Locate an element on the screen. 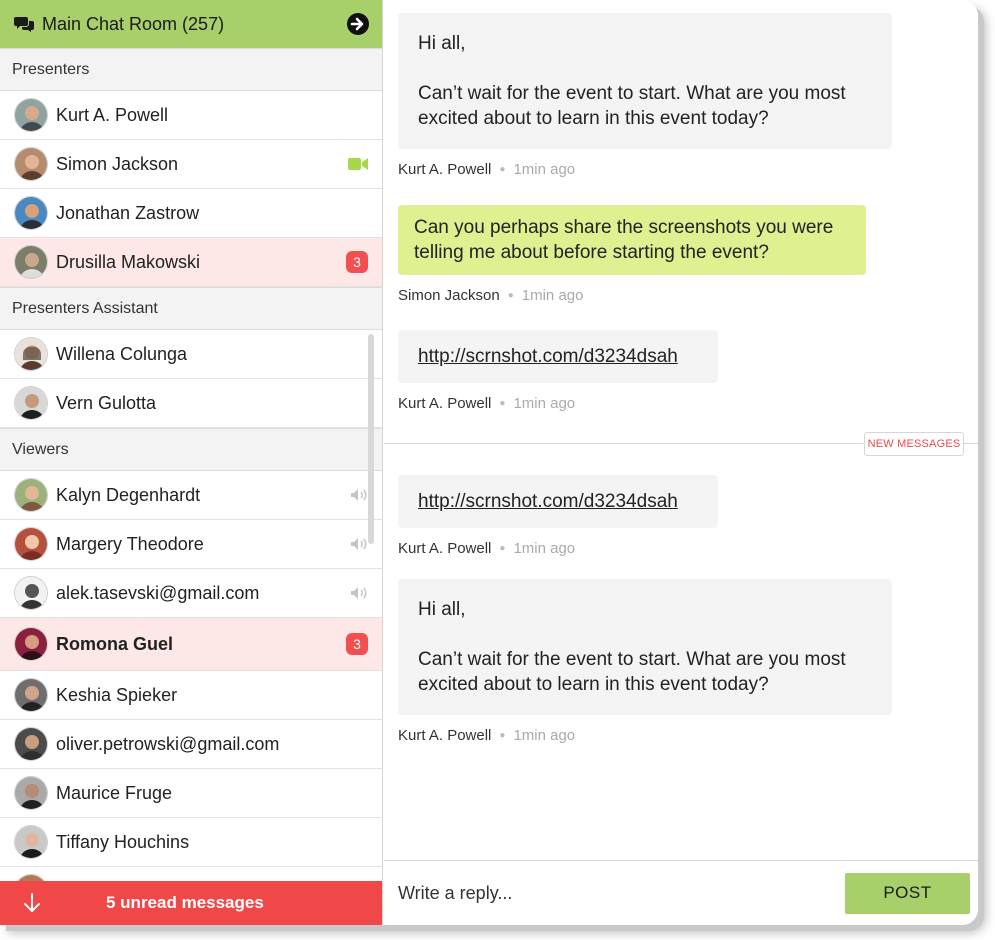 This screenshot has height=940, width=995. participant-row: Jonathan Zastrow is located at coordinates (191, 213).